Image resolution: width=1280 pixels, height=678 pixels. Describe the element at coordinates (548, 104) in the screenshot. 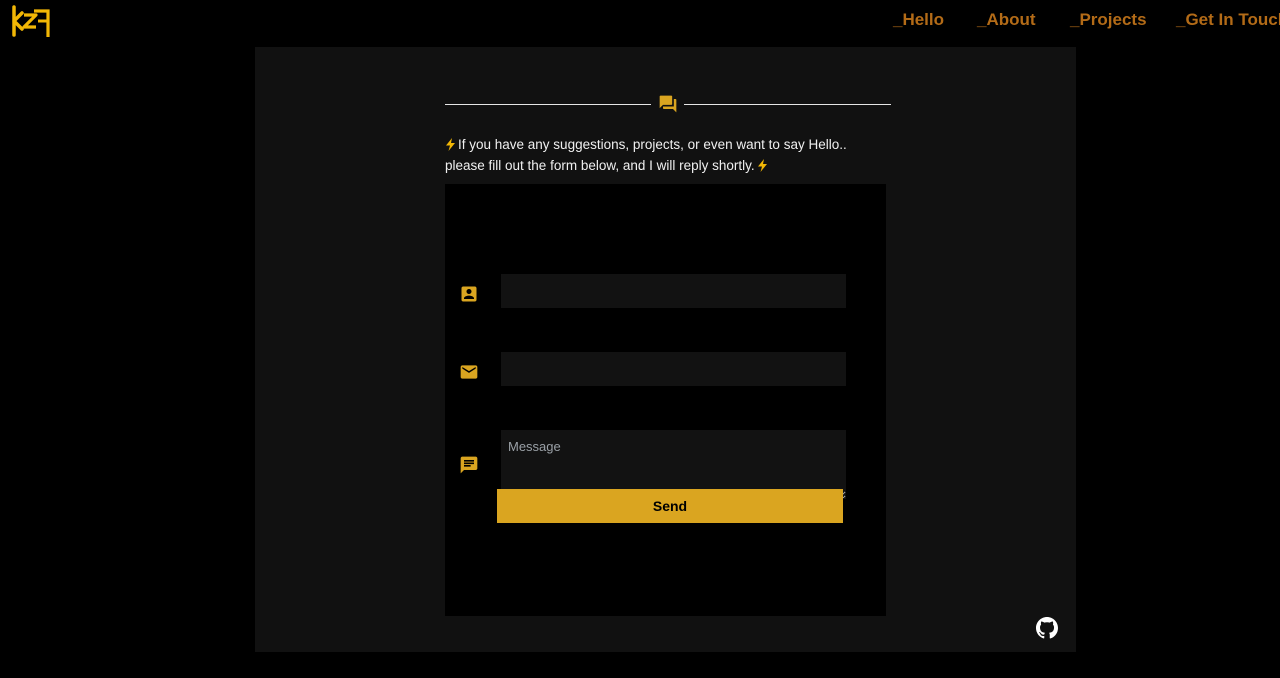

I see `divider-line-left` at that location.